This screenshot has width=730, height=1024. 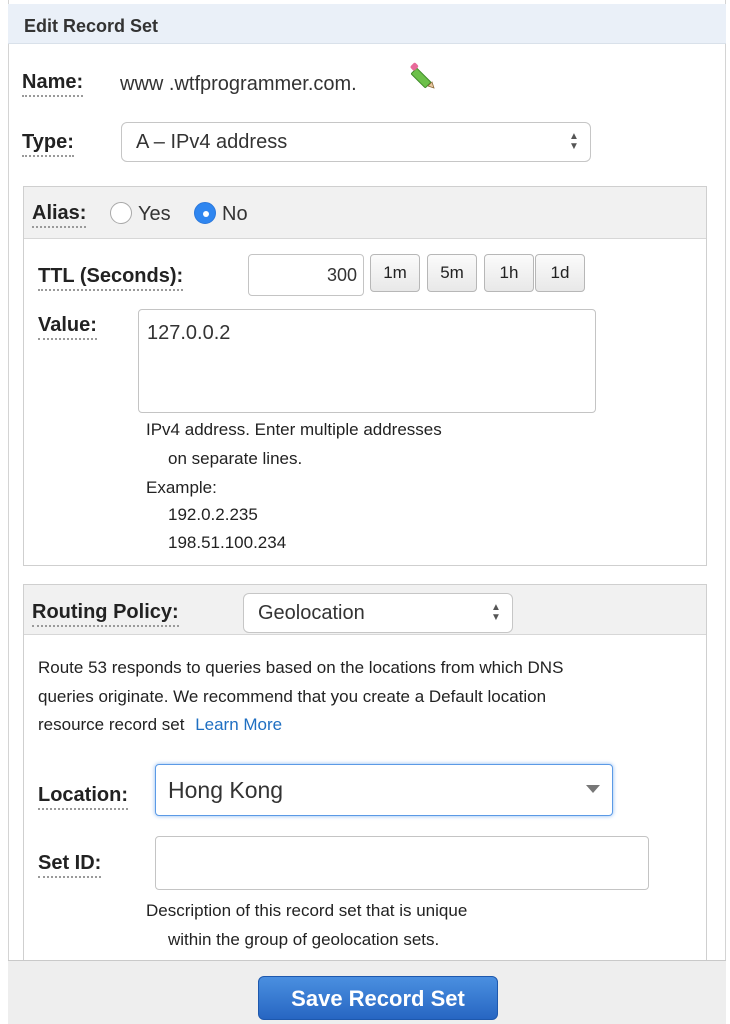 What do you see at coordinates (83, 796) in the screenshot?
I see `location-label: Location:` at bounding box center [83, 796].